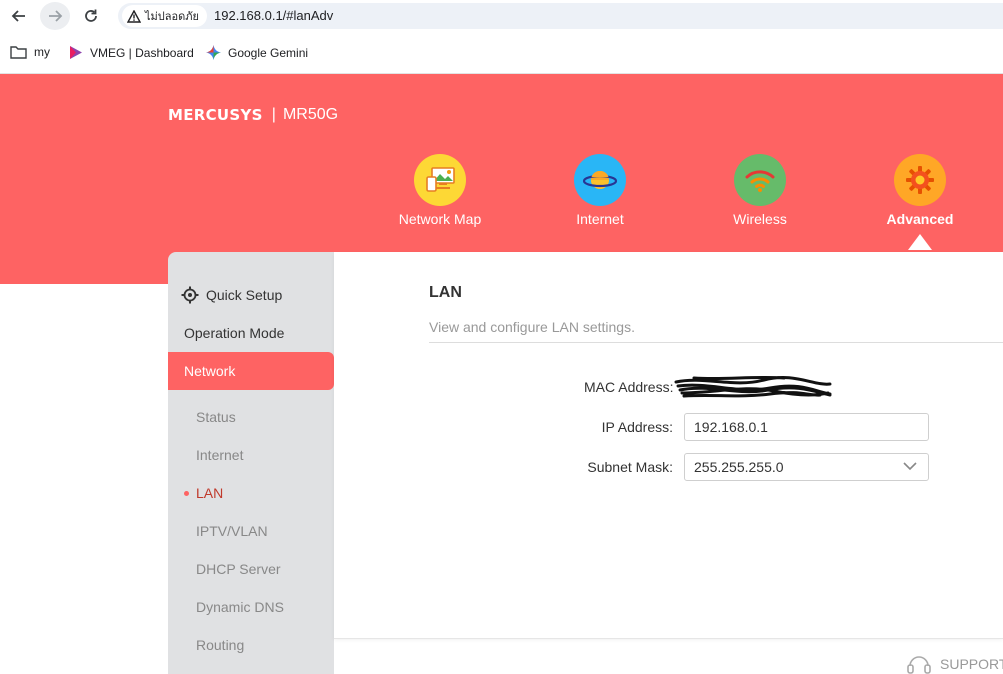  I want to click on forward-arrow-icon, so click(56, 16).